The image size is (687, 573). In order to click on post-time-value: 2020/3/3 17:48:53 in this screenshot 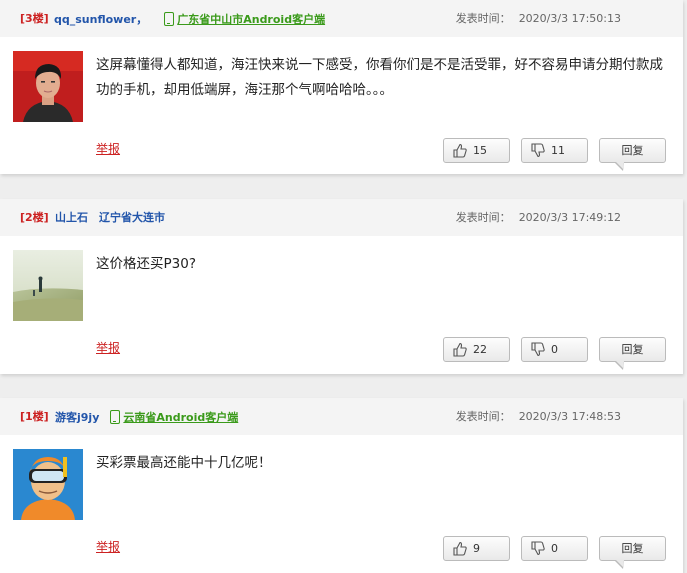, I will do `click(569, 416)`.